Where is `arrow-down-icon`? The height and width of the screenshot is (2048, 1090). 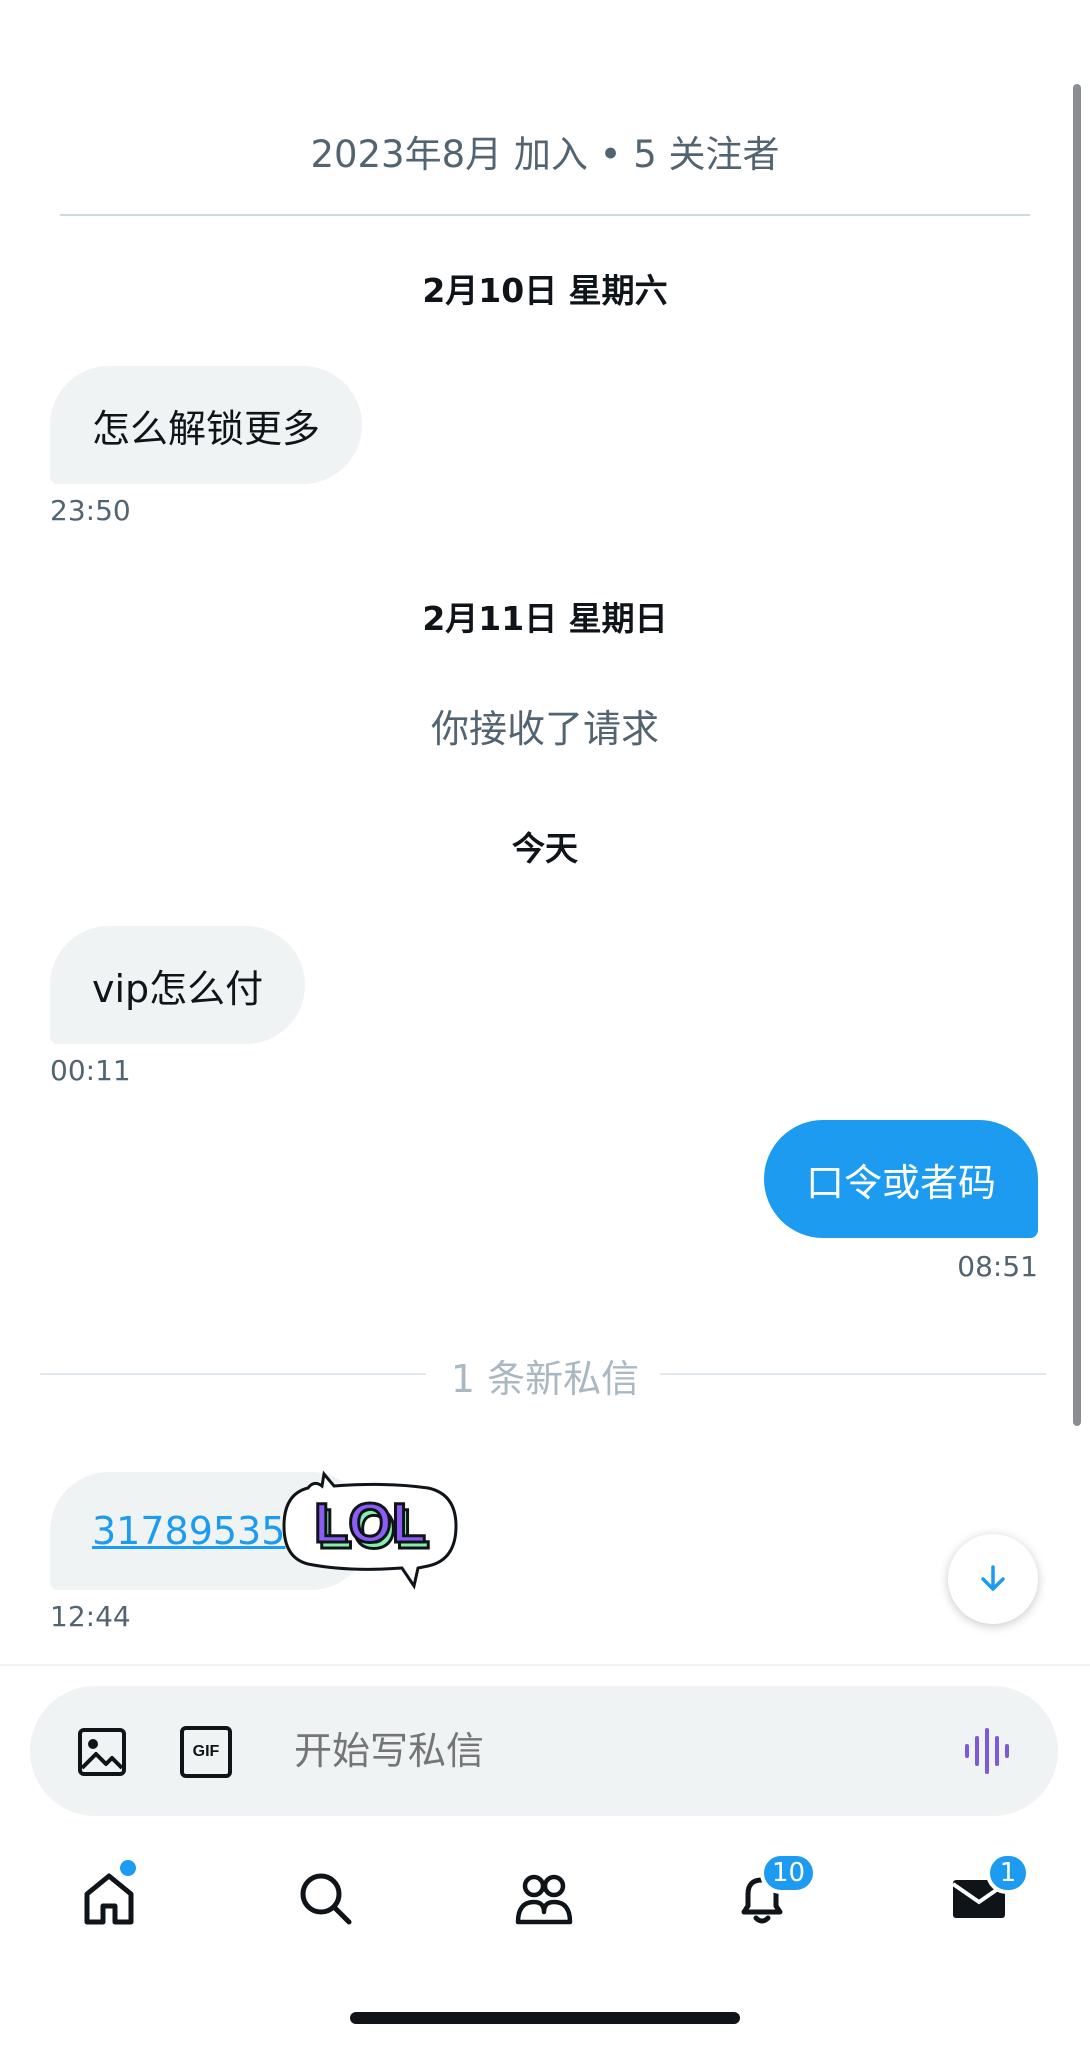
arrow-down-icon is located at coordinates (993, 1578).